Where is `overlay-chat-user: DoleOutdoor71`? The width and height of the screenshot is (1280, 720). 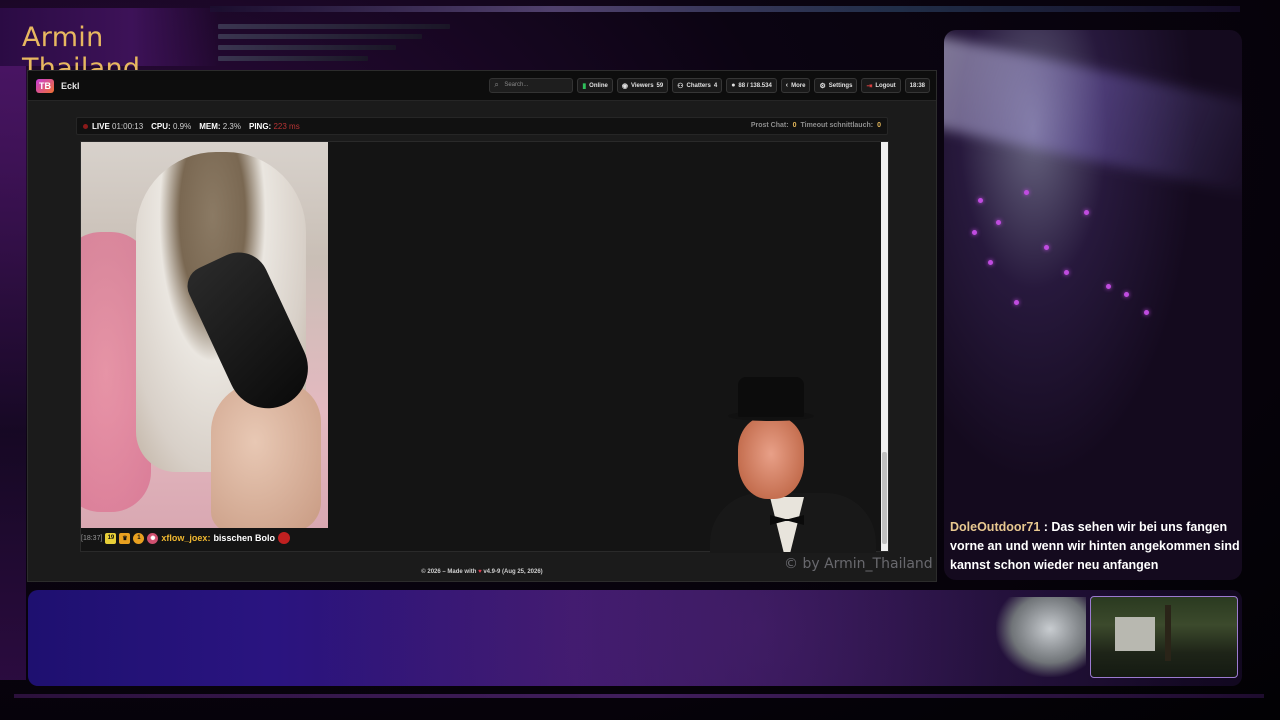
overlay-chat-user: DoleOutdoor71 is located at coordinates (995, 527).